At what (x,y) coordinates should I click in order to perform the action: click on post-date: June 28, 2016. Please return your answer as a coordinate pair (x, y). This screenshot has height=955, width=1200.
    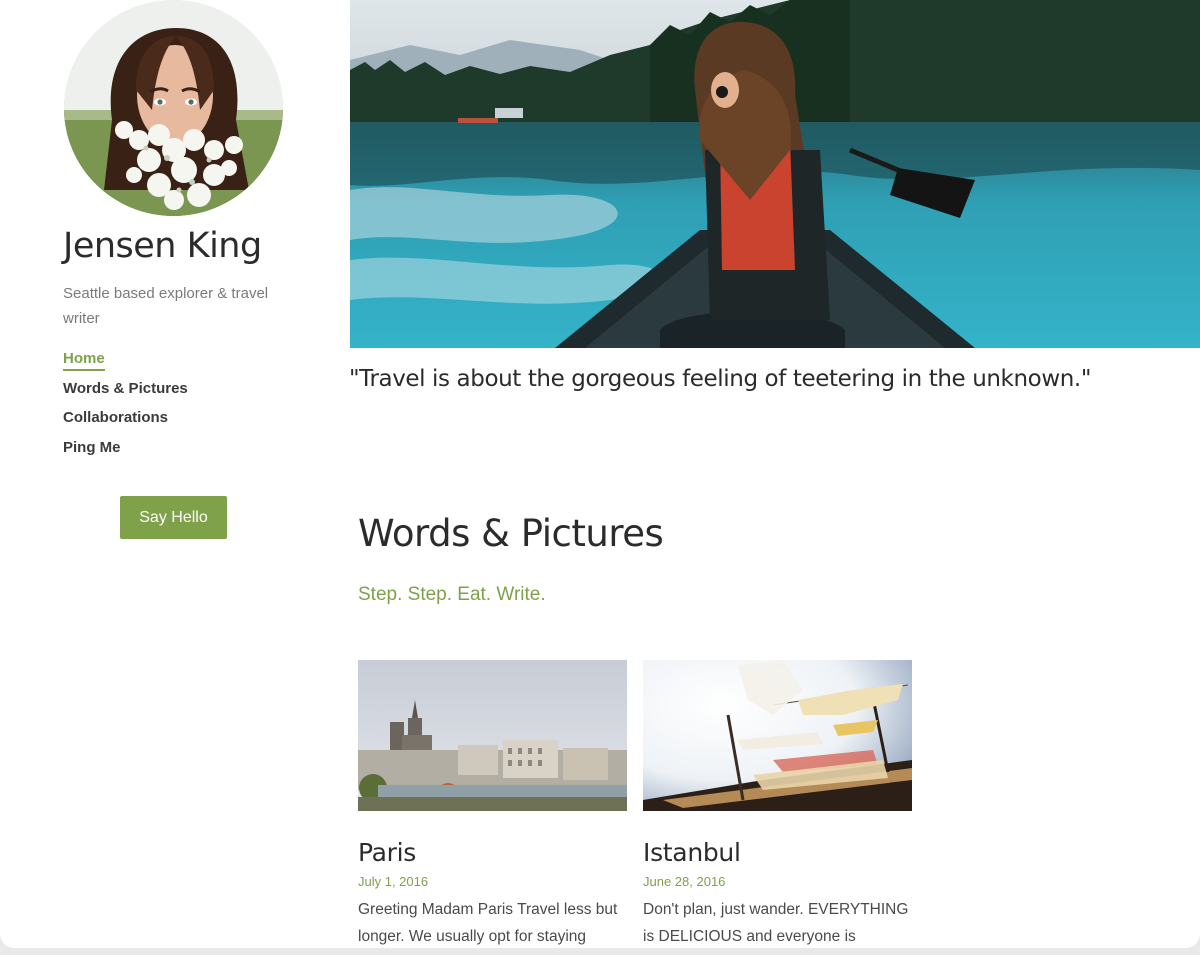
    Looking at the image, I should click on (684, 881).